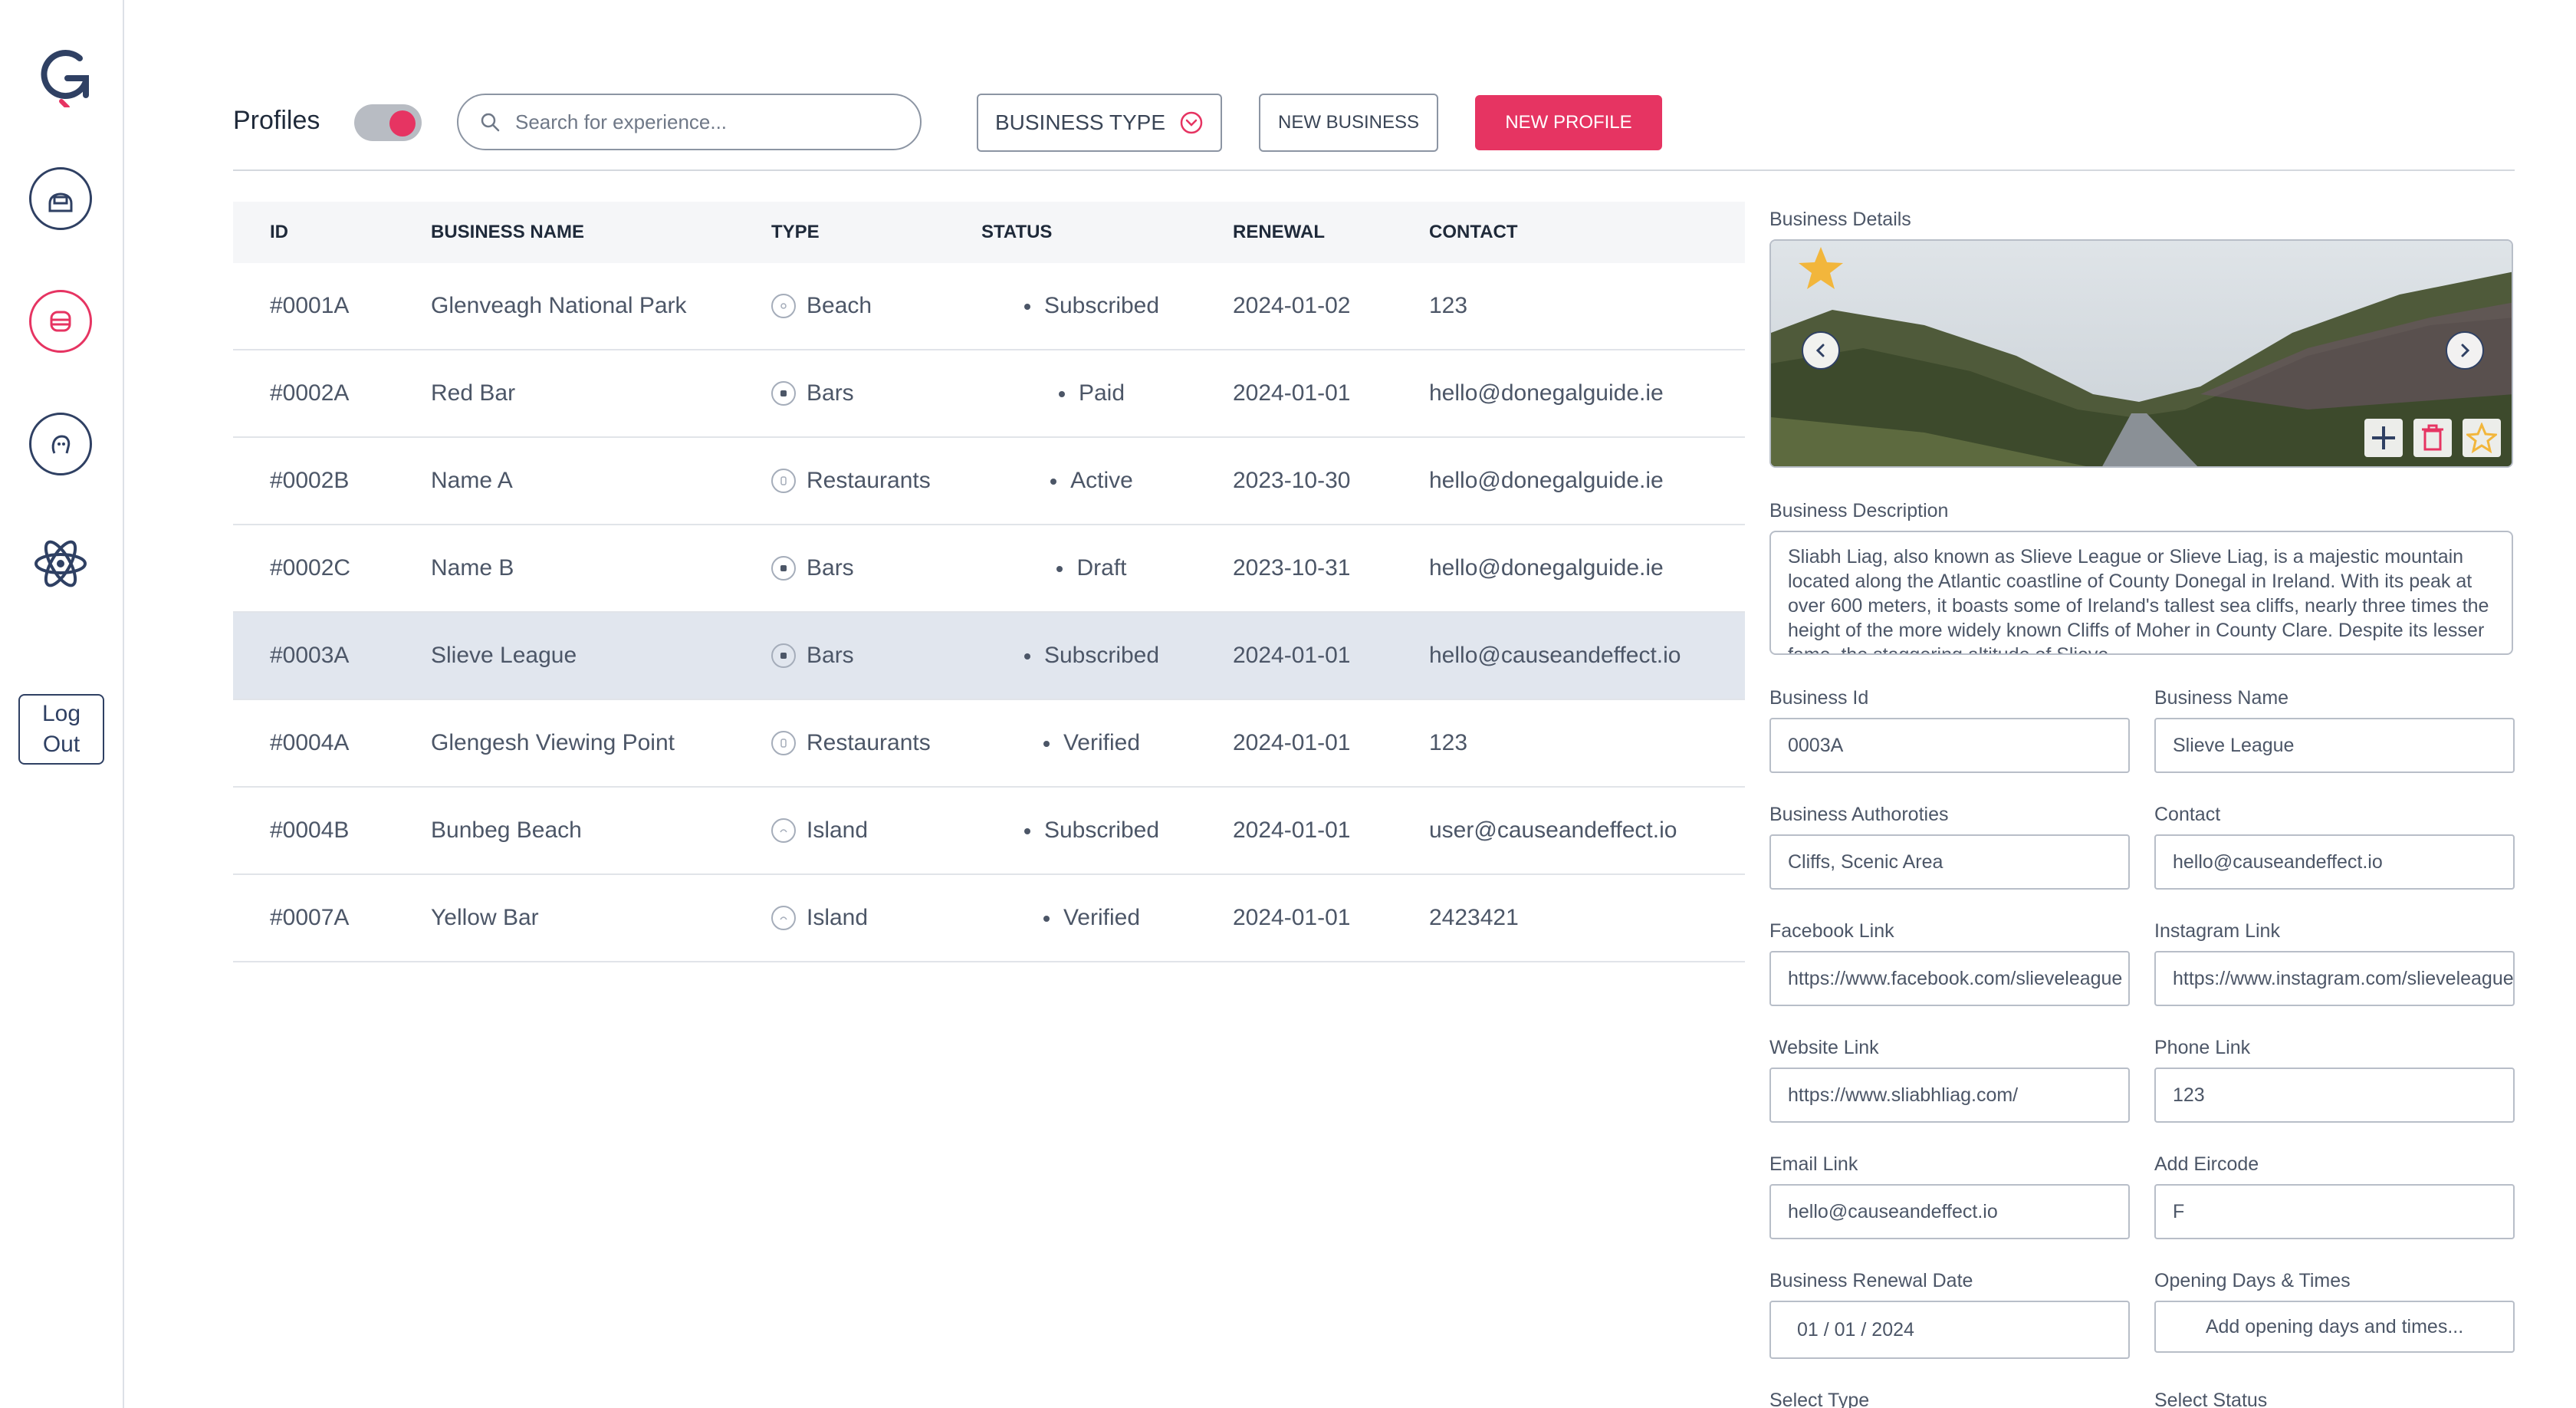  Describe the element at coordinates (1292, 305) in the screenshot. I see `cell-renewal: 2024-01-02` at that location.